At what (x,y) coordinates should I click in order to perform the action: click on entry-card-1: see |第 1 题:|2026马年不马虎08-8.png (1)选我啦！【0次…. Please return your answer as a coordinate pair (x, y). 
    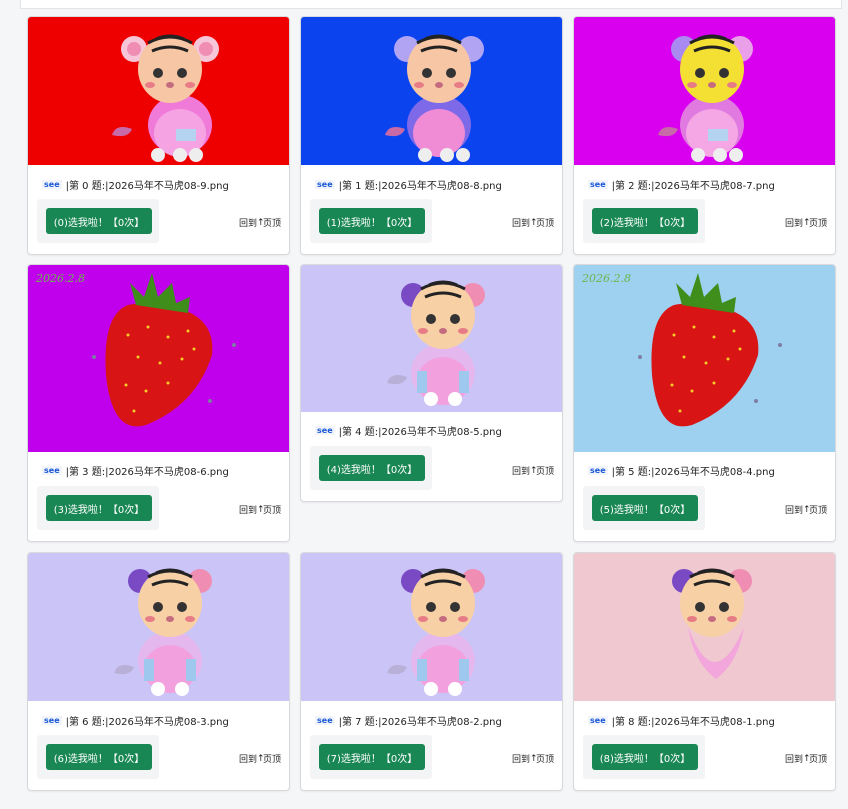
    Looking at the image, I should click on (431, 135).